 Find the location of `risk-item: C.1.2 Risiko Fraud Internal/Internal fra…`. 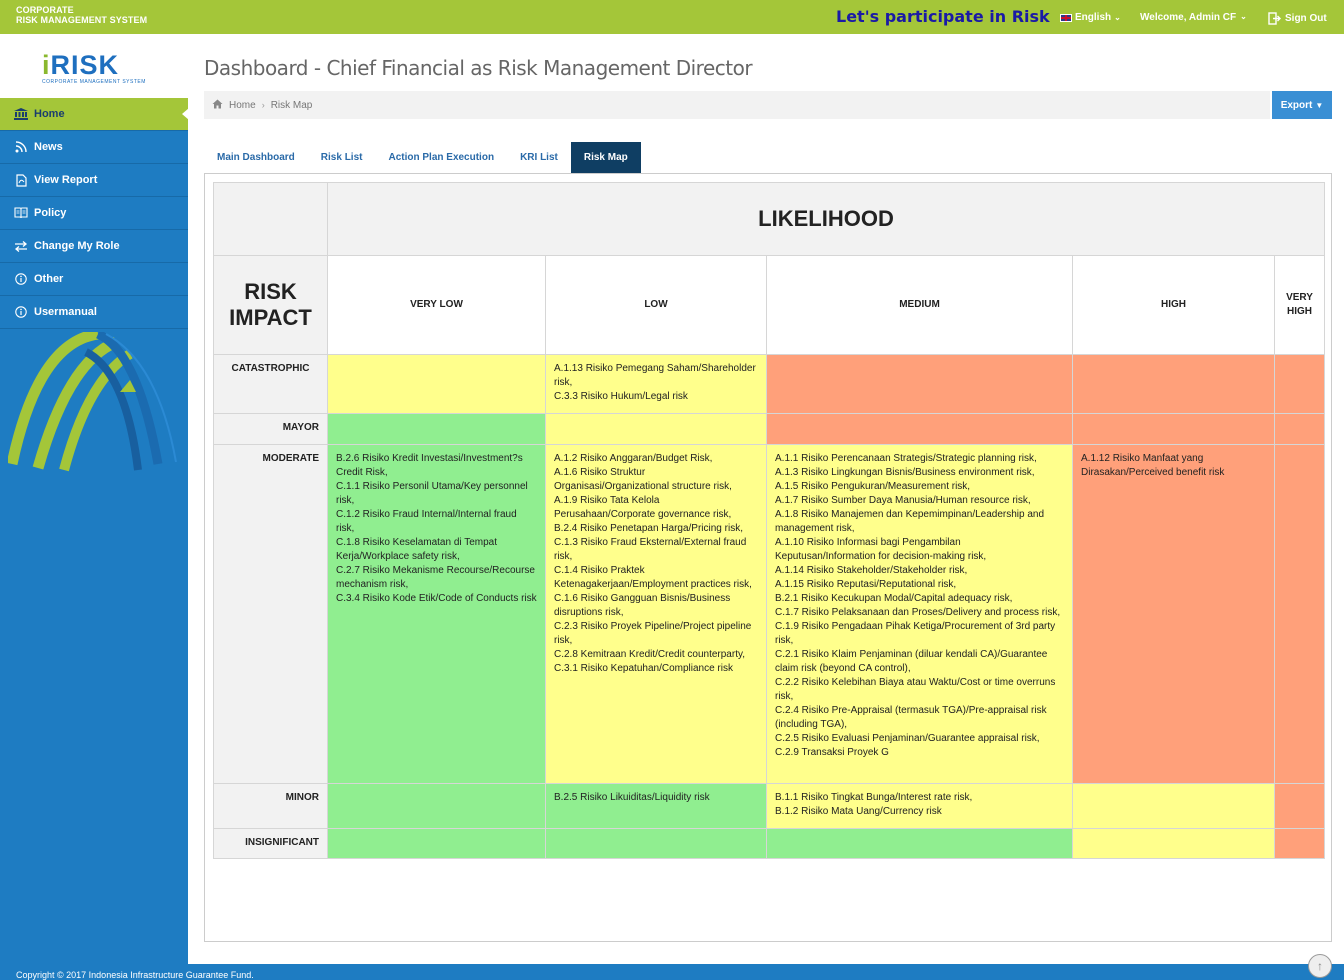

risk-item: C.1.2 Risiko Fraud Internal/Internal fra… is located at coordinates (436, 522).